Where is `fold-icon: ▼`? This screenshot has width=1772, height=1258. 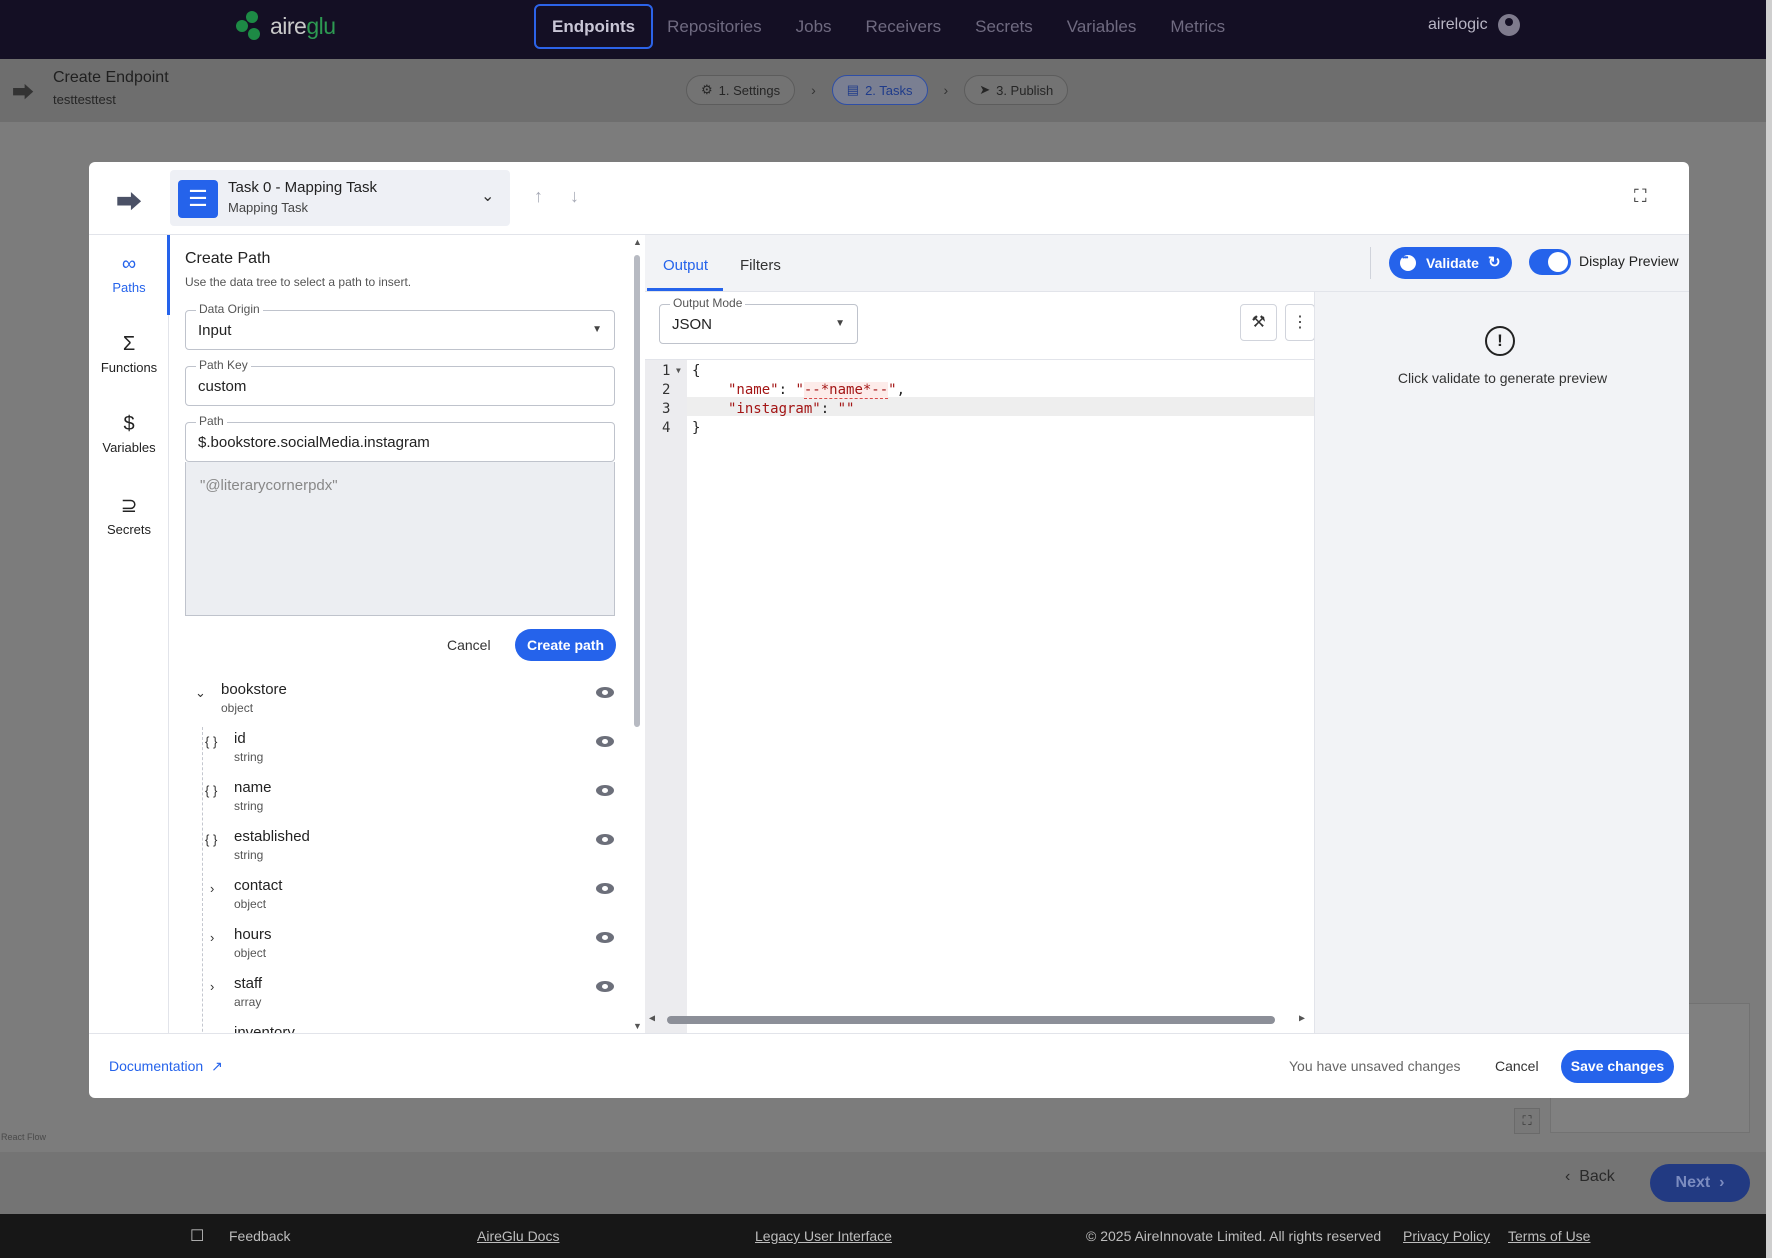
fold-icon: ▼ is located at coordinates (678, 370).